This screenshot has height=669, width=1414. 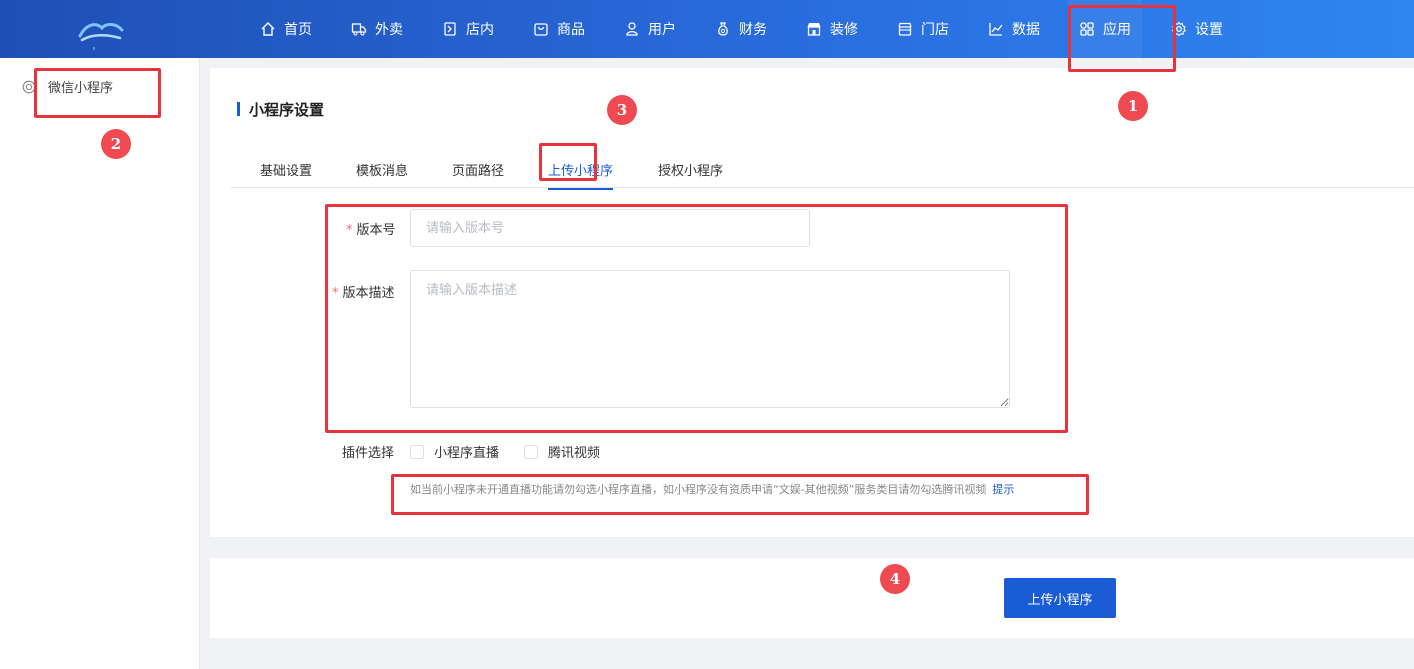 I want to click on annotation-number: 1, so click(x=1133, y=106).